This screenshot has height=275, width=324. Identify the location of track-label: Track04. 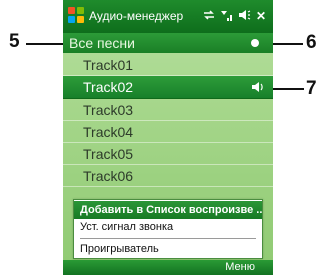
(108, 132).